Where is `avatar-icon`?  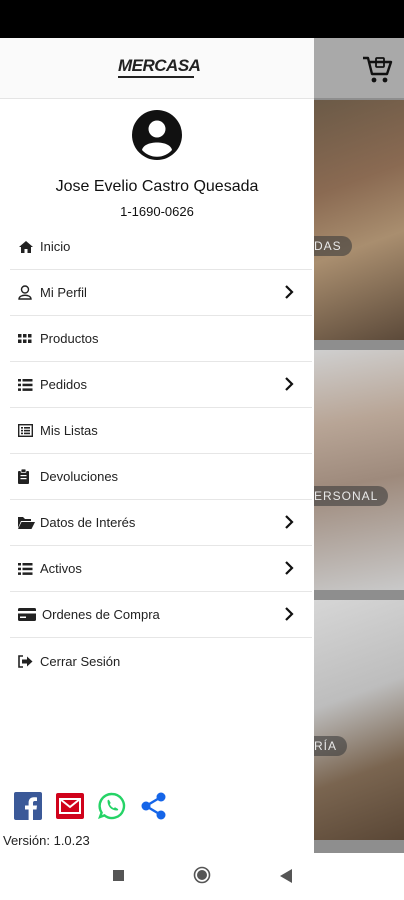
avatar-icon is located at coordinates (157, 135).